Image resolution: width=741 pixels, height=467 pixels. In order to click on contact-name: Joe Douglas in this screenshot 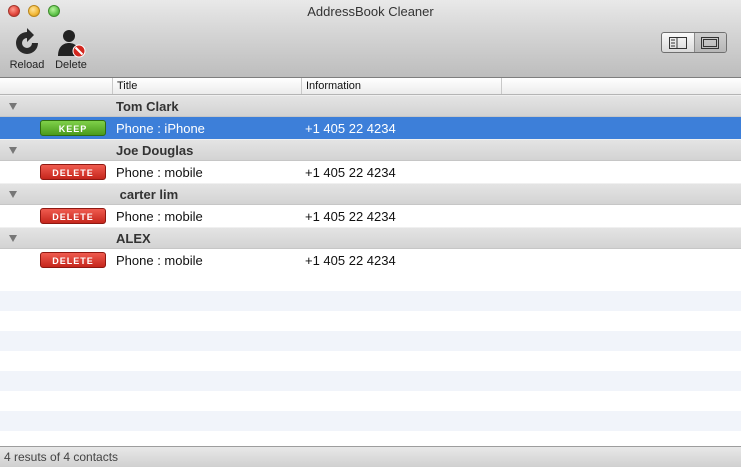, I will do `click(155, 150)`.